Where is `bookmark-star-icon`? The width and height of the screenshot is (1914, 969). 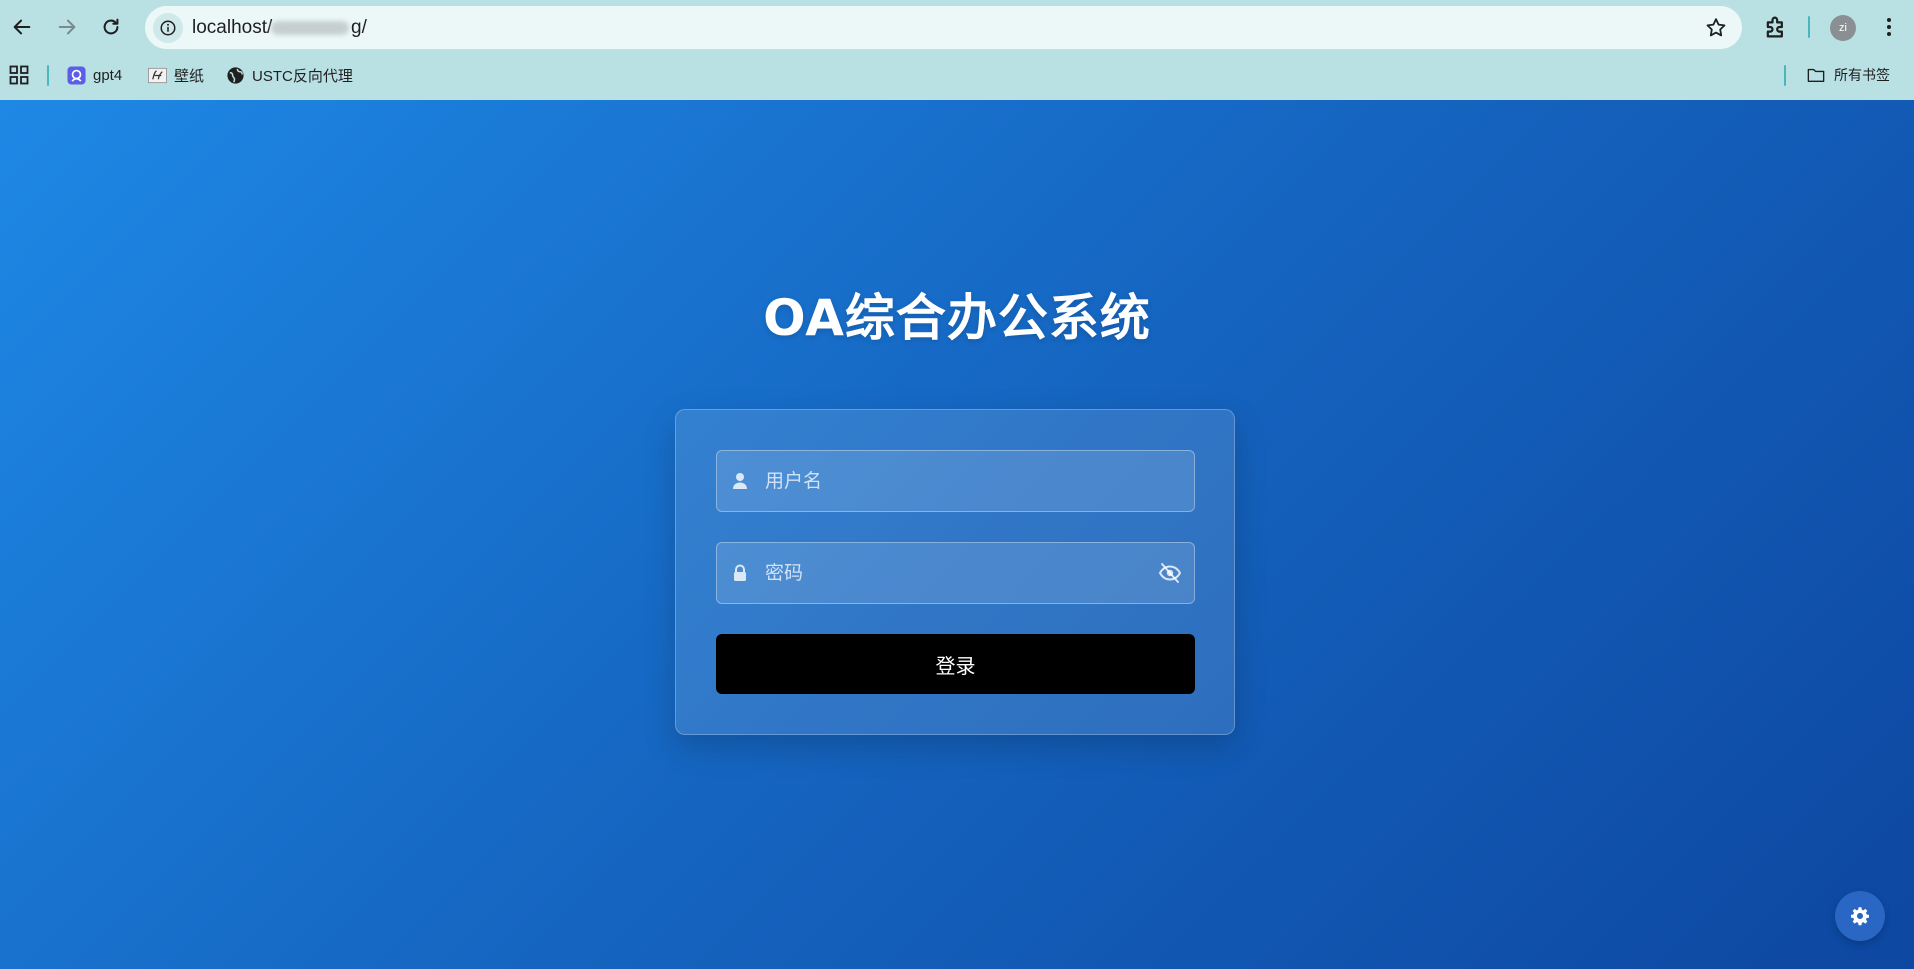
bookmark-star-icon is located at coordinates (1716, 28).